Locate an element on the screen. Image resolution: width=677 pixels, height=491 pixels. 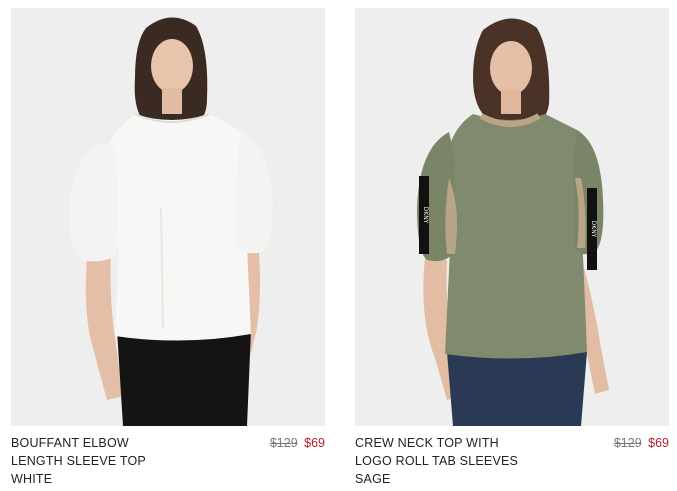
product-name-line: LENGTH SLEEVE TOP is located at coordinates (78, 461).